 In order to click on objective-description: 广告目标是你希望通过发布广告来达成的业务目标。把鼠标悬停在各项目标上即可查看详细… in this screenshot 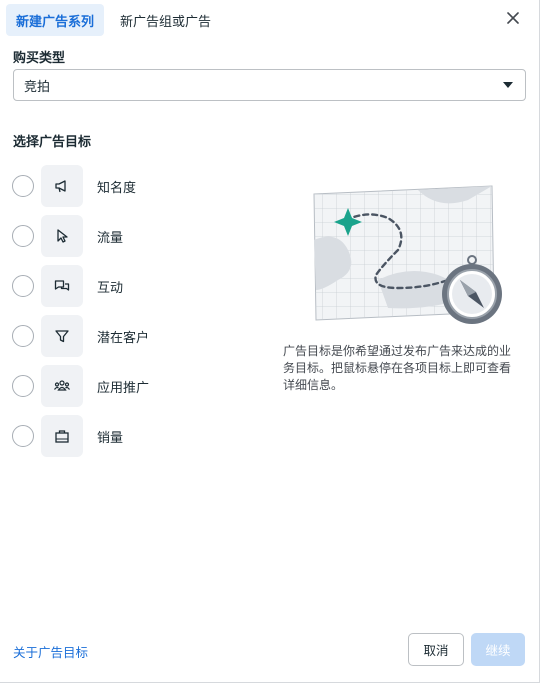, I will do `click(397, 368)`.